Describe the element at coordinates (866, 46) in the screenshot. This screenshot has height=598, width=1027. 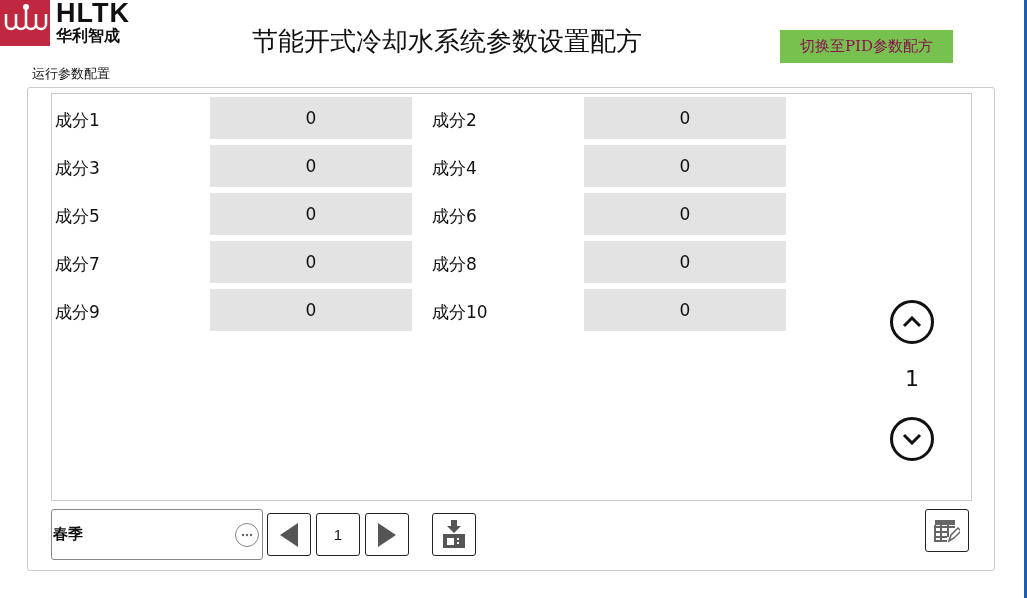
I see `switch-recipe-button: 切换至PID参数配方` at that location.